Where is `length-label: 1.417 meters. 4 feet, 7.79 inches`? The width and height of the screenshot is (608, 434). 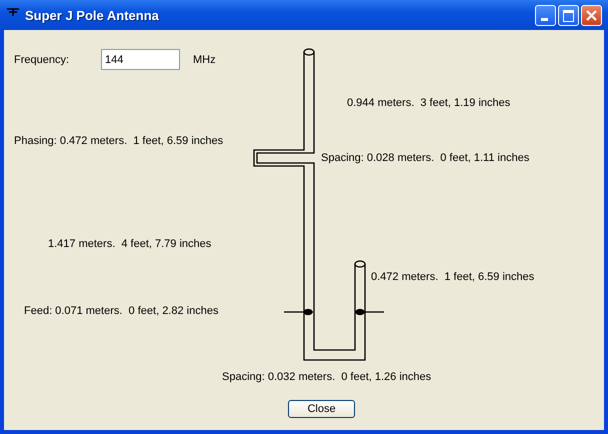
length-label: 1.417 meters. 4 feet, 7.79 inches is located at coordinates (130, 244).